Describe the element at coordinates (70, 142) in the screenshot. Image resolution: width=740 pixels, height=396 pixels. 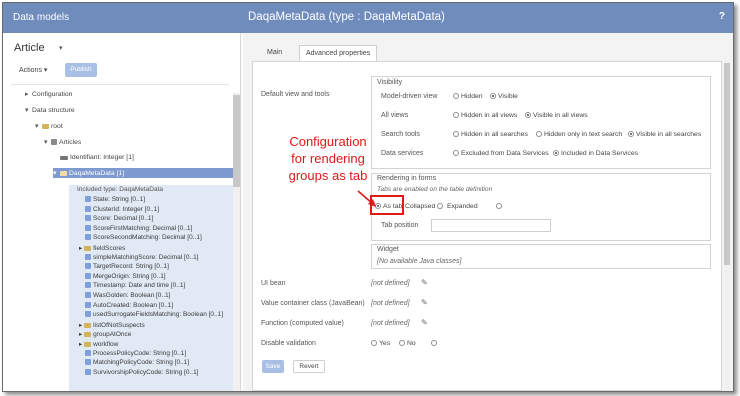
I see `tree-item-label: Articles` at that location.